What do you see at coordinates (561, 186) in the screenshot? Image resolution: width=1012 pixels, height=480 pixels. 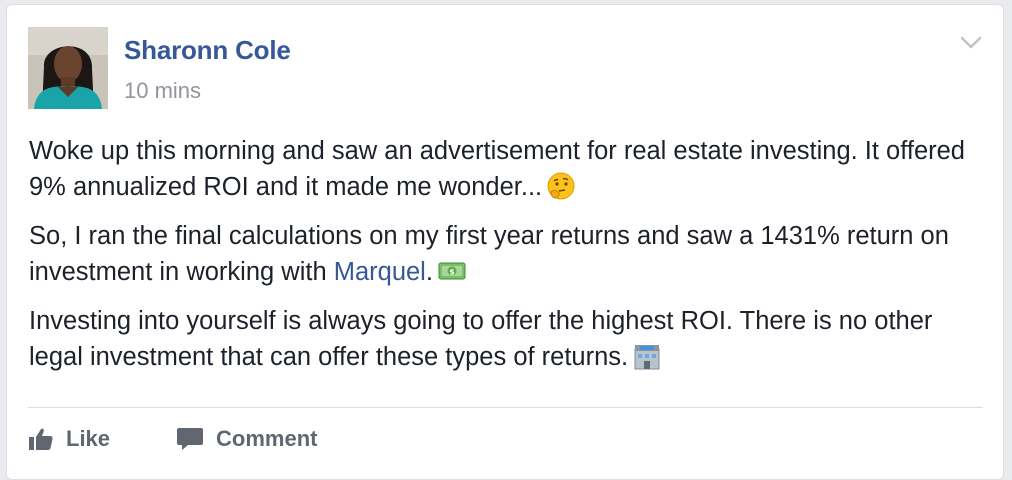 I see `thinking-face-emoji` at bounding box center [561, 186].